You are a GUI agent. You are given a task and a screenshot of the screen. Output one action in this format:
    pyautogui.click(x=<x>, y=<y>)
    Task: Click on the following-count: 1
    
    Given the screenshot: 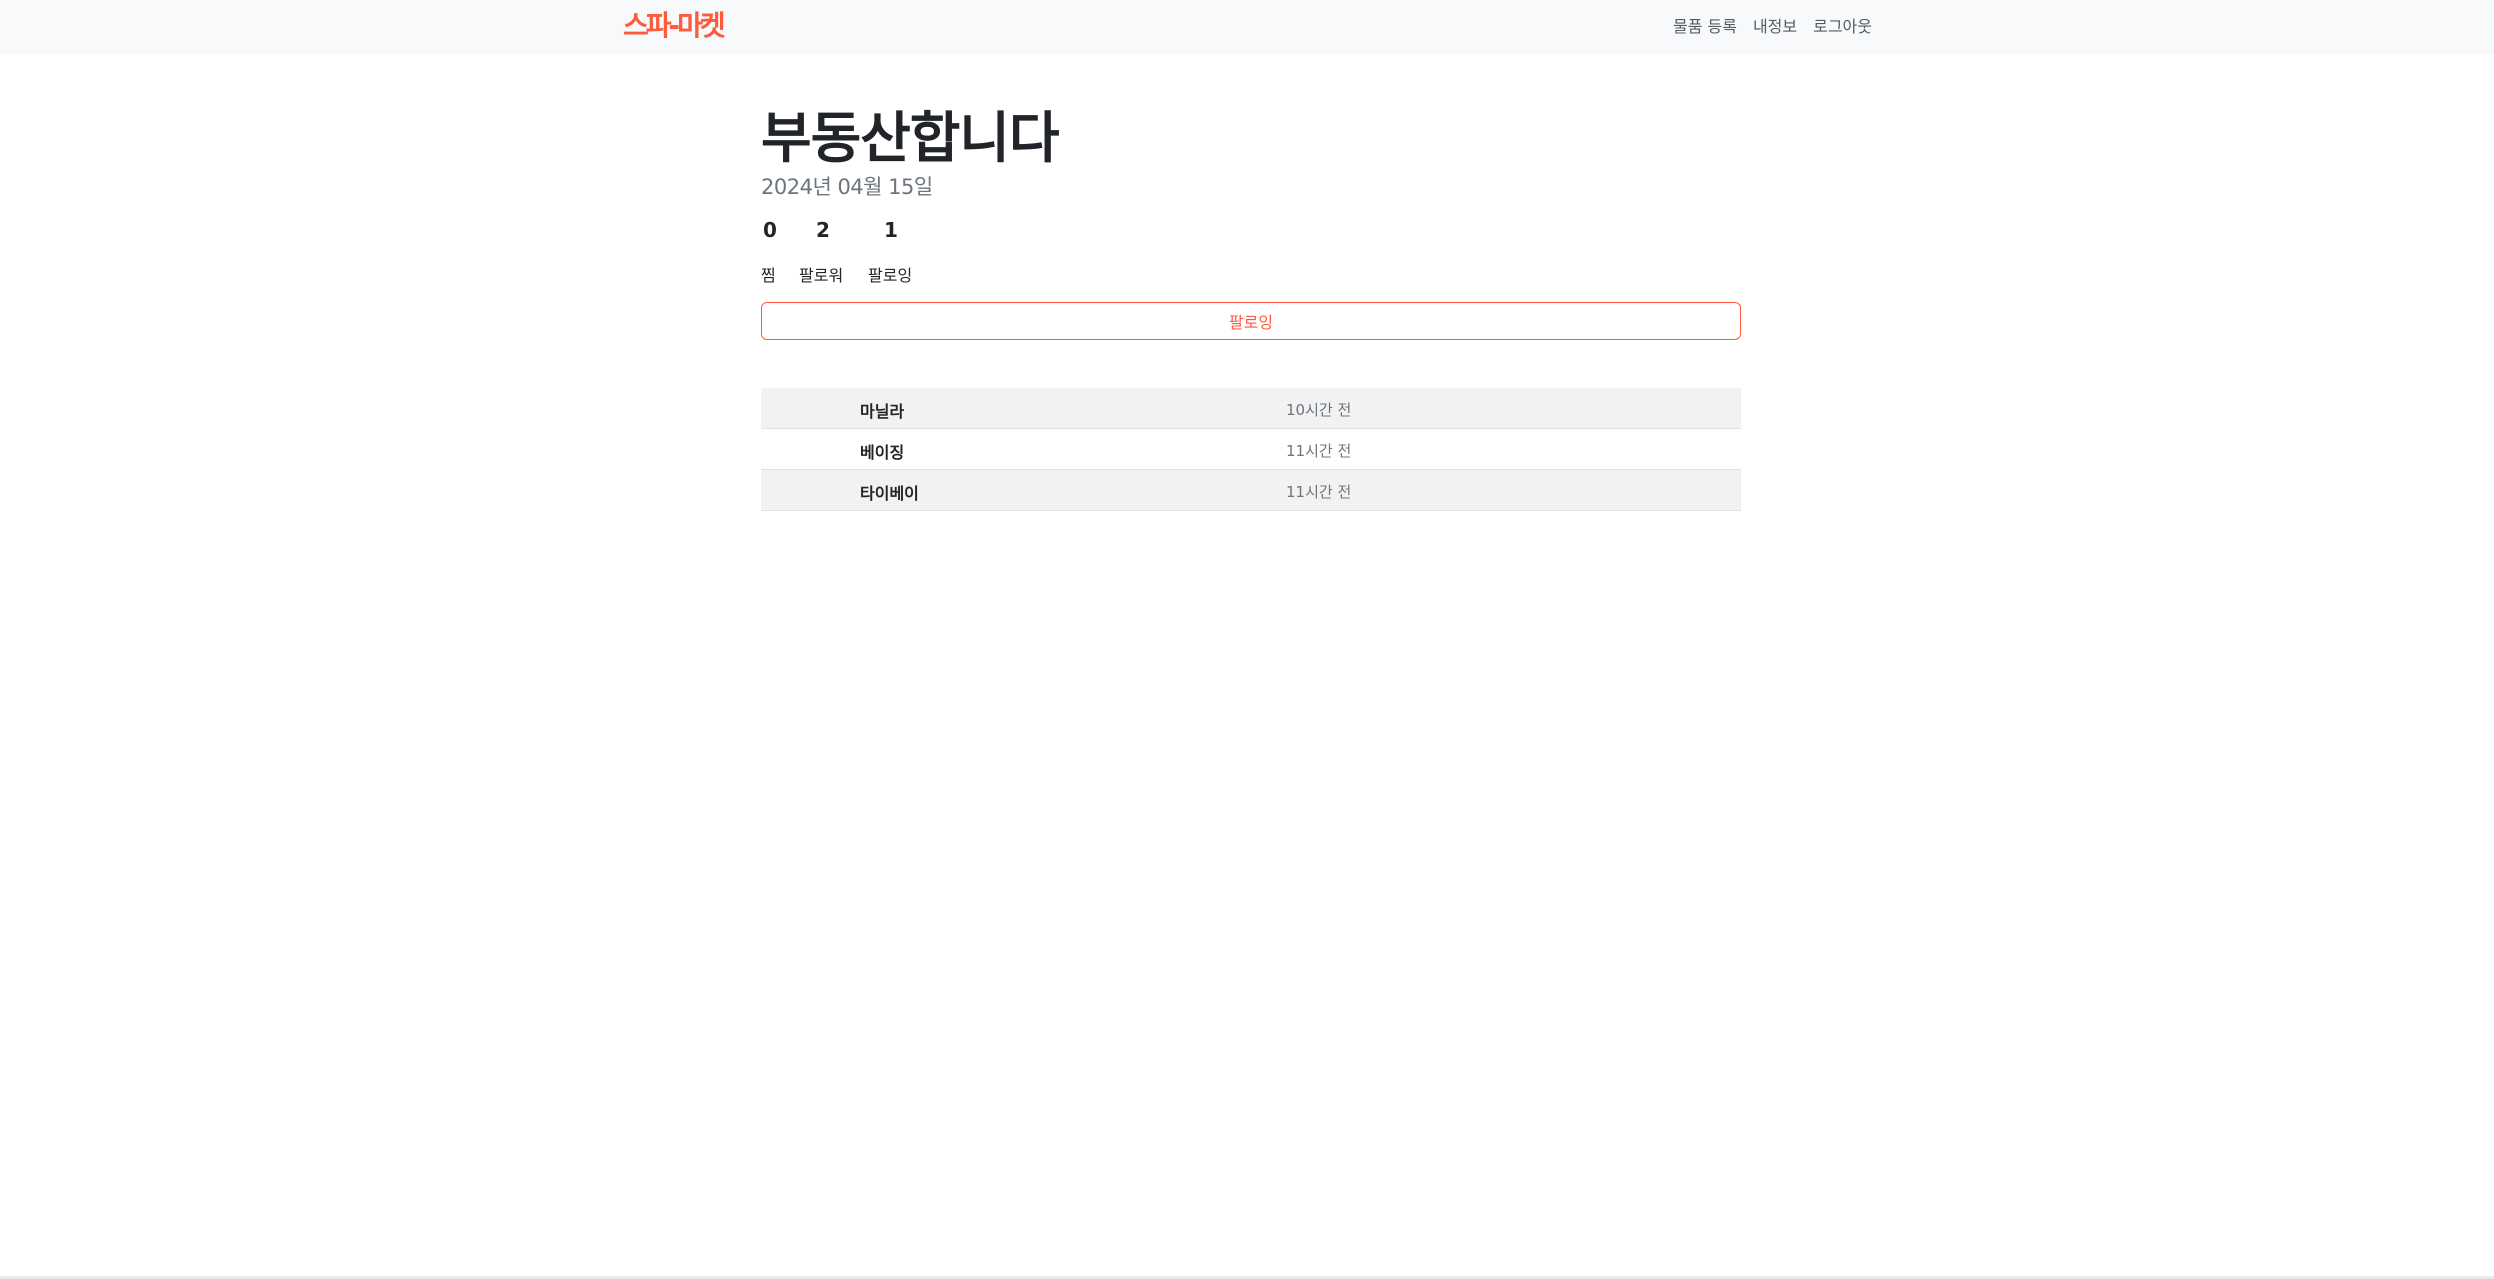 What is the action you would take?
    pyautogui.click(x=891, y=230)
    